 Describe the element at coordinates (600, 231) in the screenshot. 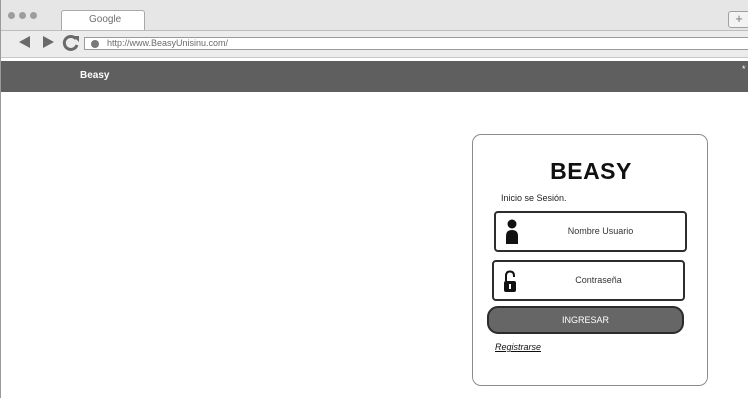

I see `username-placeholder: Nombre Usuario` at that location.